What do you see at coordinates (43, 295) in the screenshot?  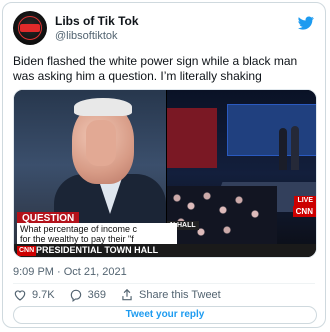 I see `like-count: 9.7K` at bounding box center [43, 295].